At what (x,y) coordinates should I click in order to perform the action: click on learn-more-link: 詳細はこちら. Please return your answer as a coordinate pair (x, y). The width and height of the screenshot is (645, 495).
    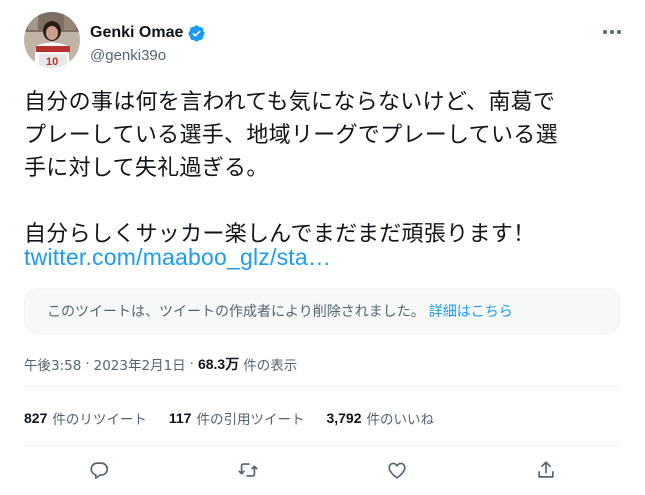
    Looking at the image, I should click on (471, 311).